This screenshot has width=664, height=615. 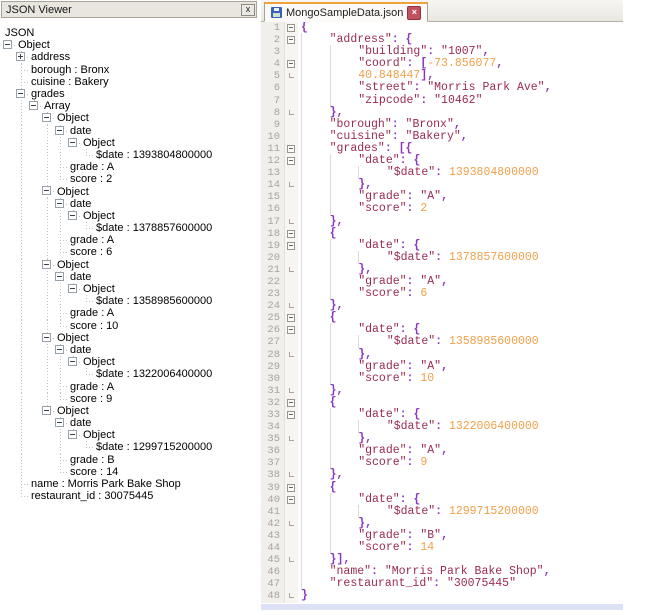 What do you see at coordinates (248, 9) in the screenshot?
I see `panel-close-button: x` at bounding box center [248, 9].